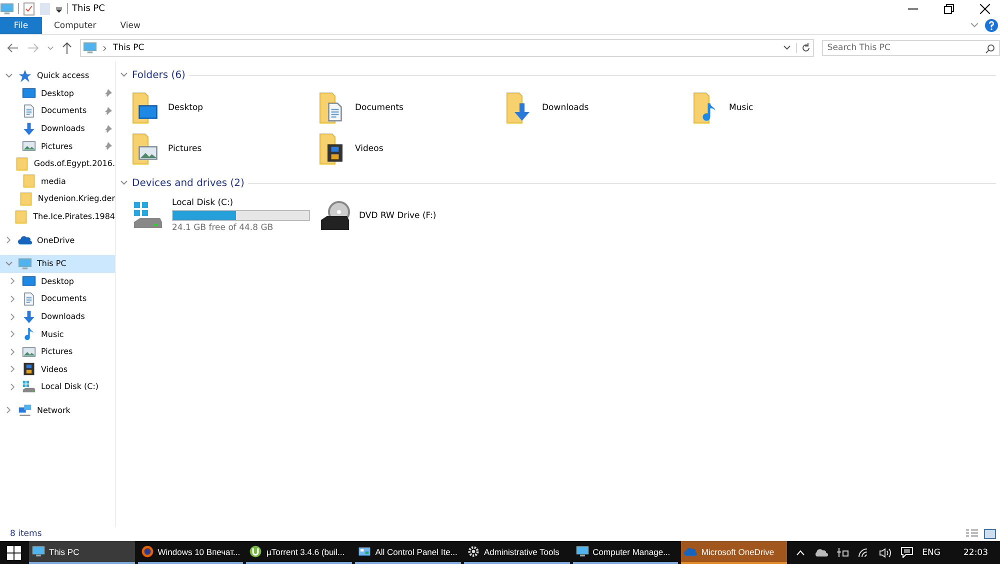  What do you see at coordinates (949, 9) in the screenshot?
I see `restore-icon` at bounding box center [949, 9].